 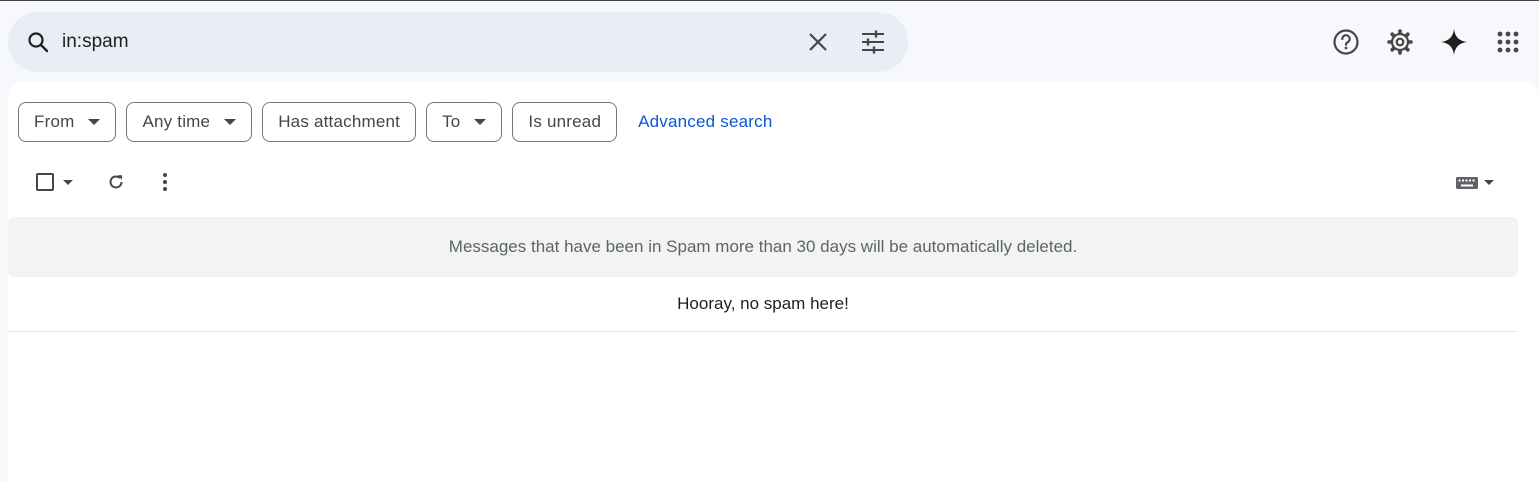 I want to click on refresh-button, so click(x=116, y=182).